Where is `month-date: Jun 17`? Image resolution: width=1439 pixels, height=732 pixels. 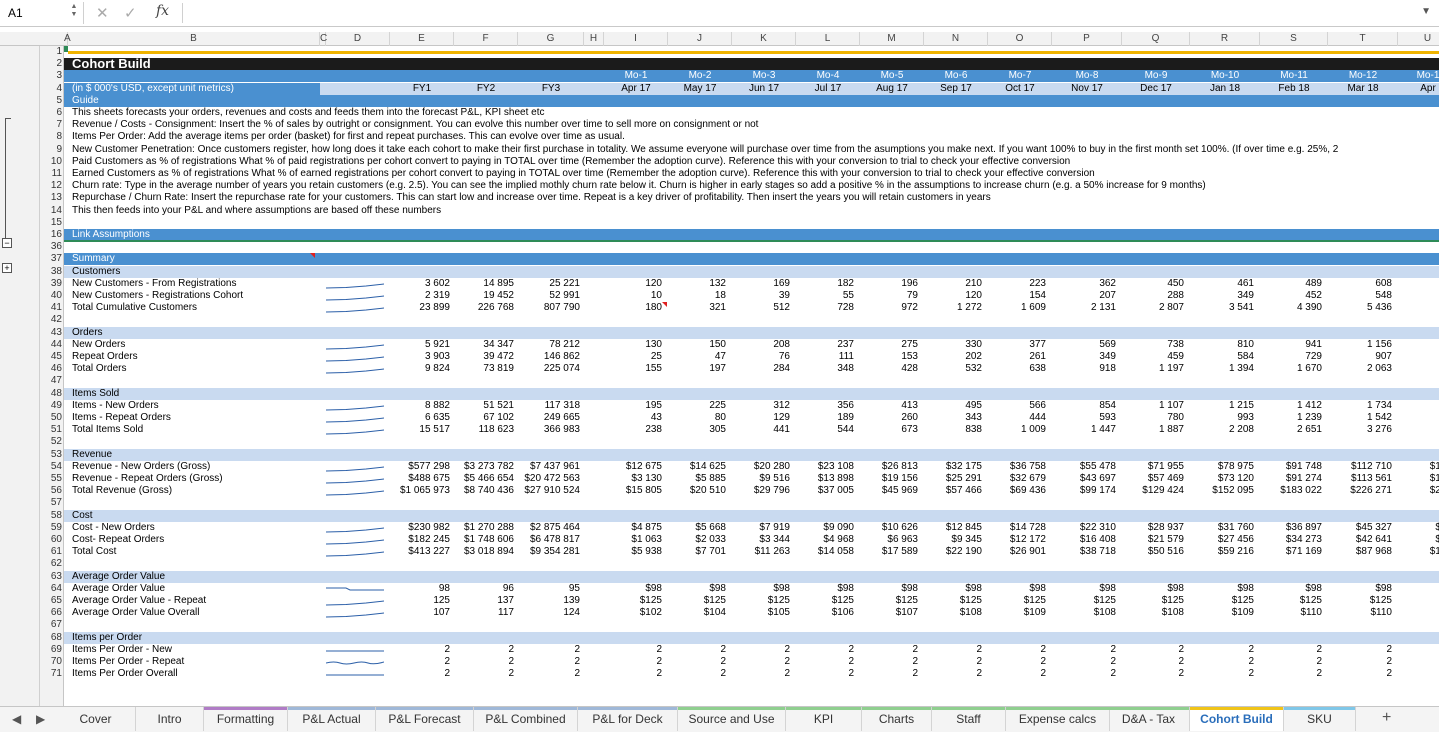
month-date: Jun 17 is located at coordinates (764, 89).